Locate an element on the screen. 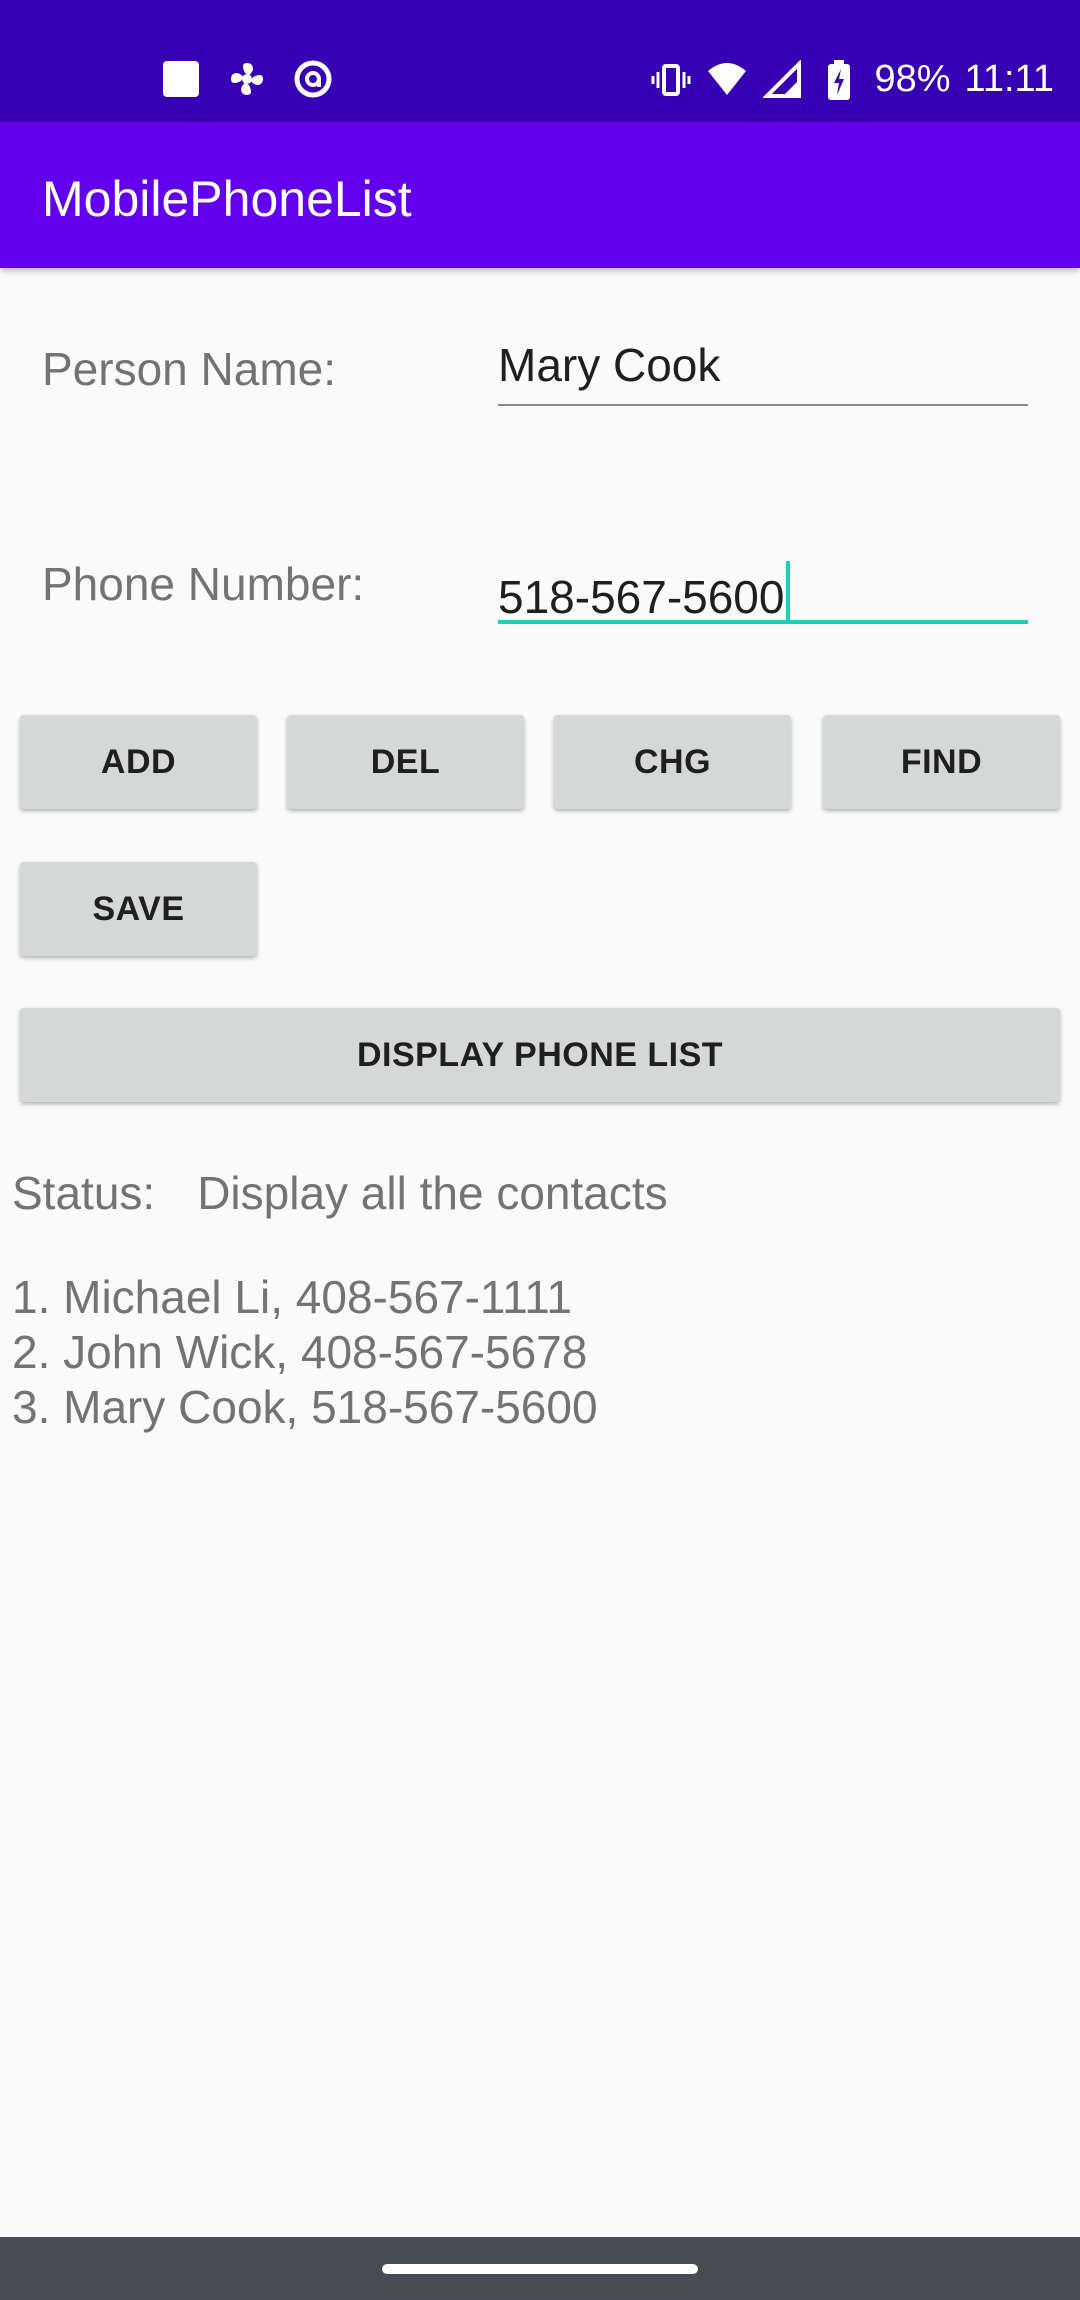 This screenshot has width=1080, height=2300. battery-percent: 98% is located at coordinates (912, 79).